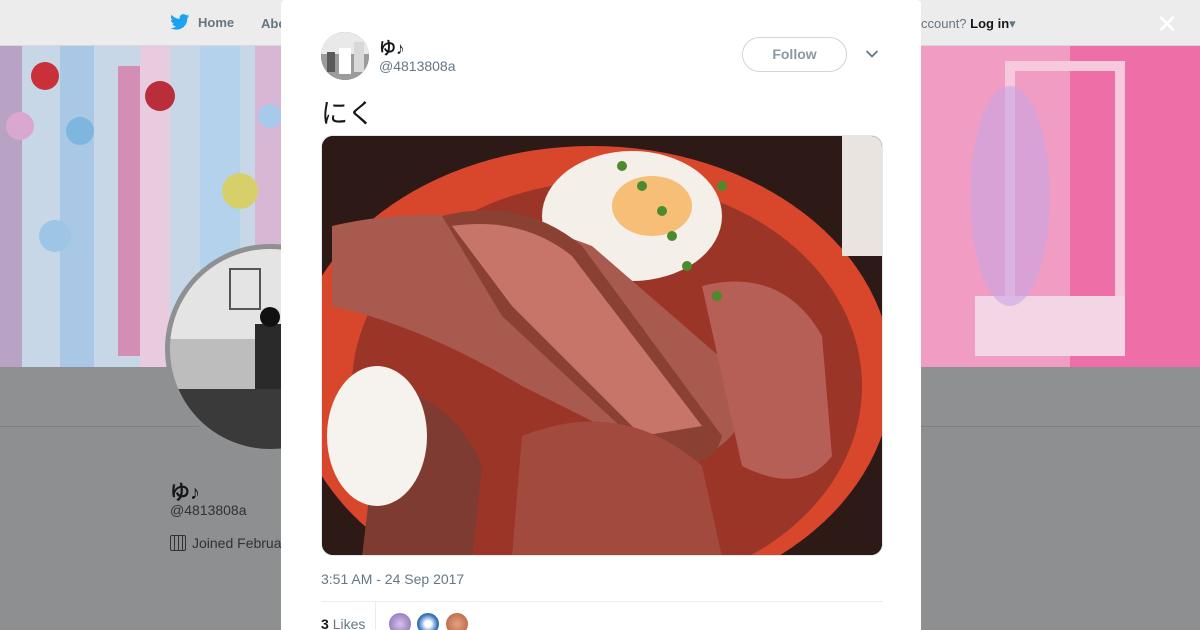 The image size is (1200, 630). I want to click on login-caret-icon: ▾, so click(1012, 23).